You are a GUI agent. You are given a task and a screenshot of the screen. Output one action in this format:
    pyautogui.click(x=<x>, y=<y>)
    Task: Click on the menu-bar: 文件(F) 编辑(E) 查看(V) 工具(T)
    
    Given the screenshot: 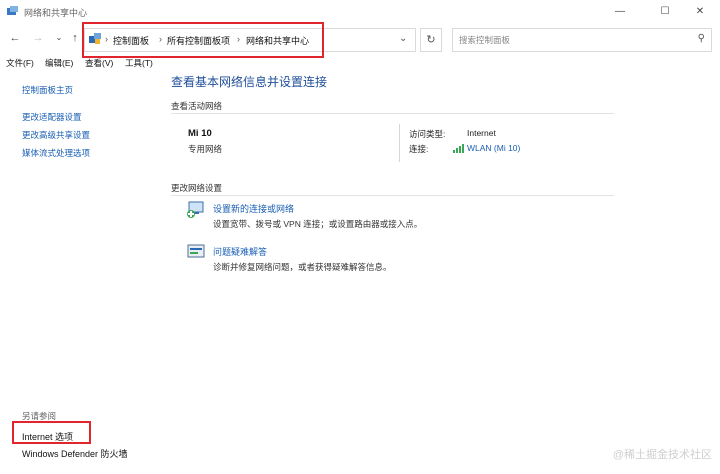 What is the action you would take?
    pyautogui.click(x=360, y=63)
    